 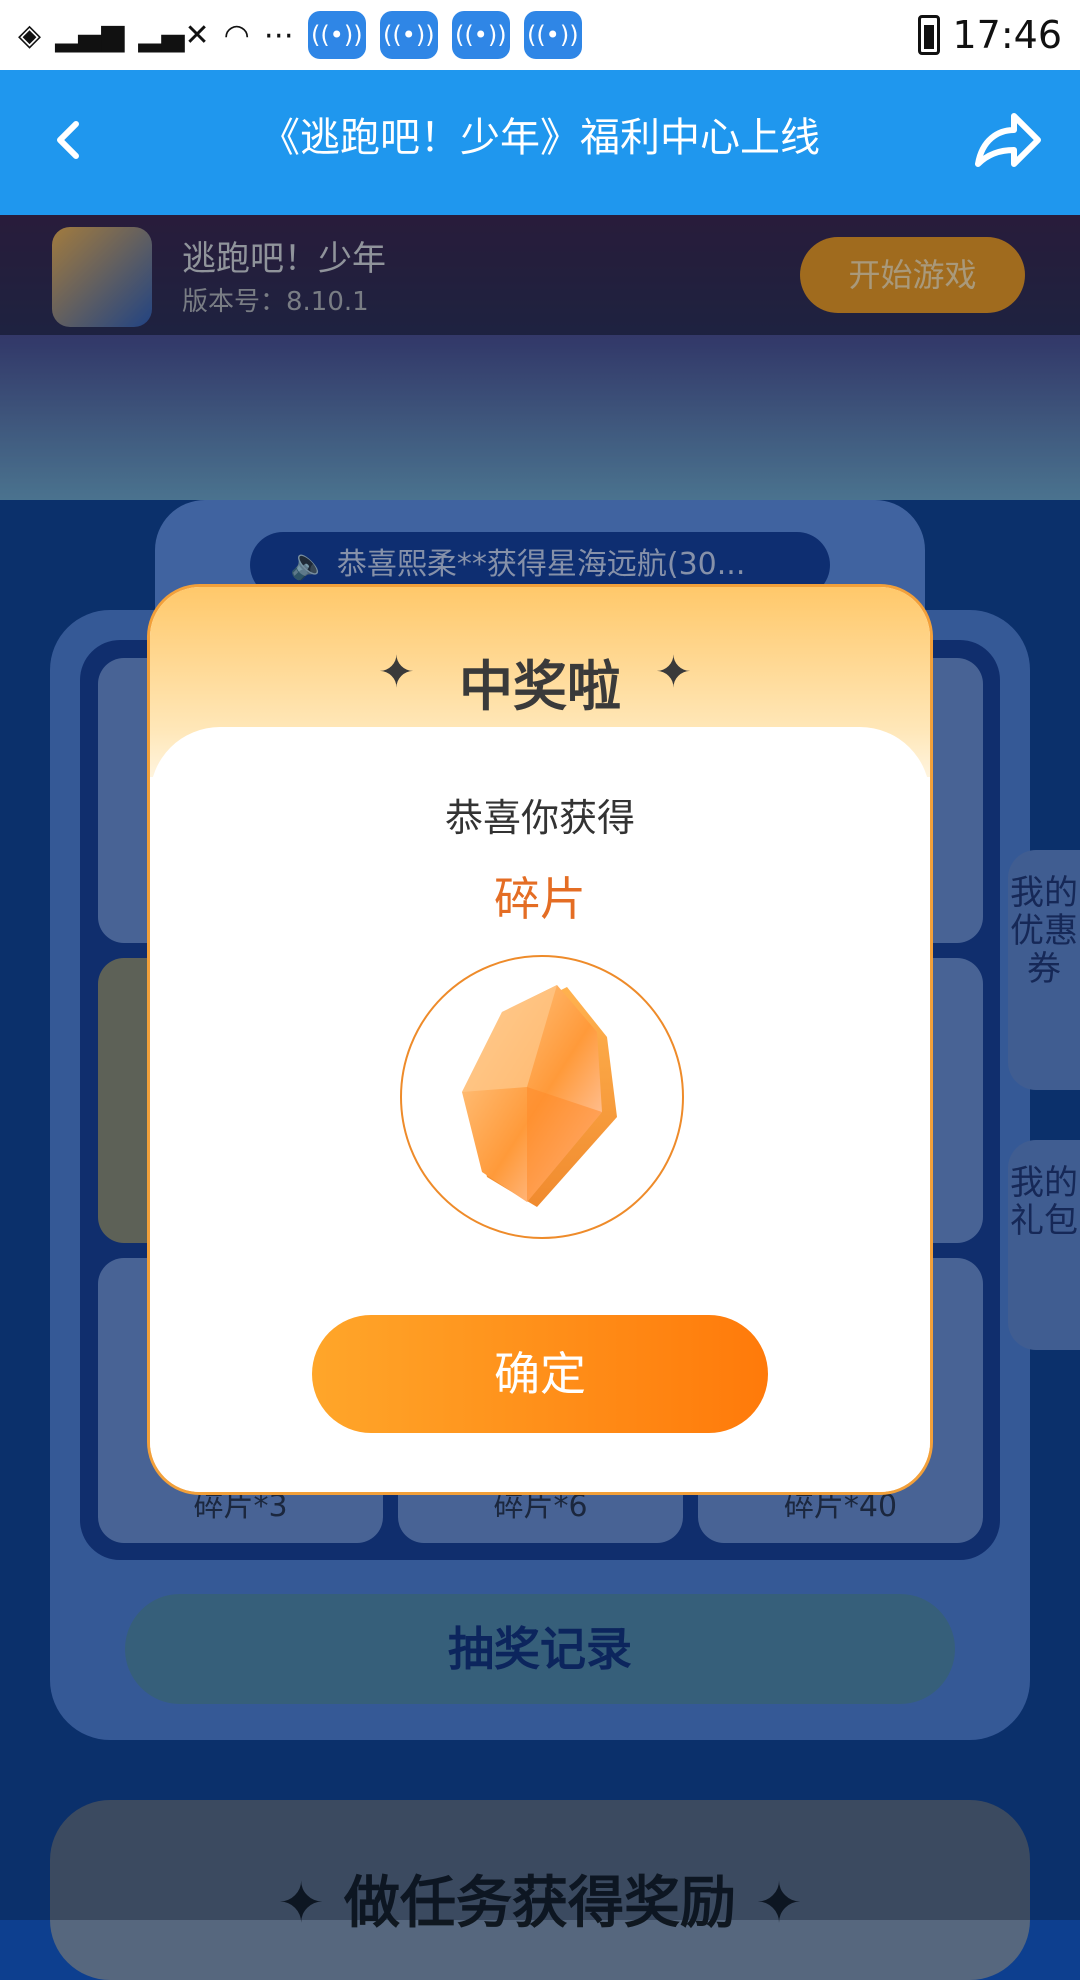 I want to click on status-time: 17:46, so click(x=1007, y=35).